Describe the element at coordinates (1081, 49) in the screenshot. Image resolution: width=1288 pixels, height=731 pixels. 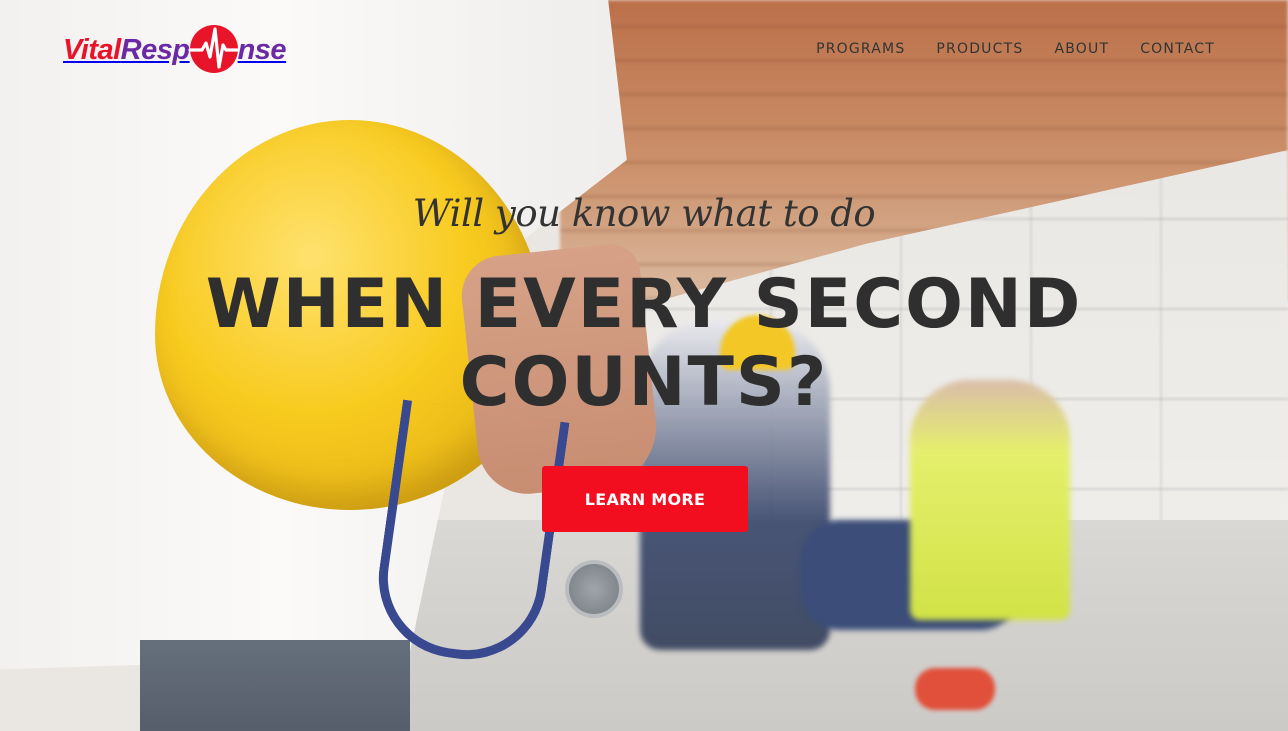
I see `nav-about: ABOUT` at that location.